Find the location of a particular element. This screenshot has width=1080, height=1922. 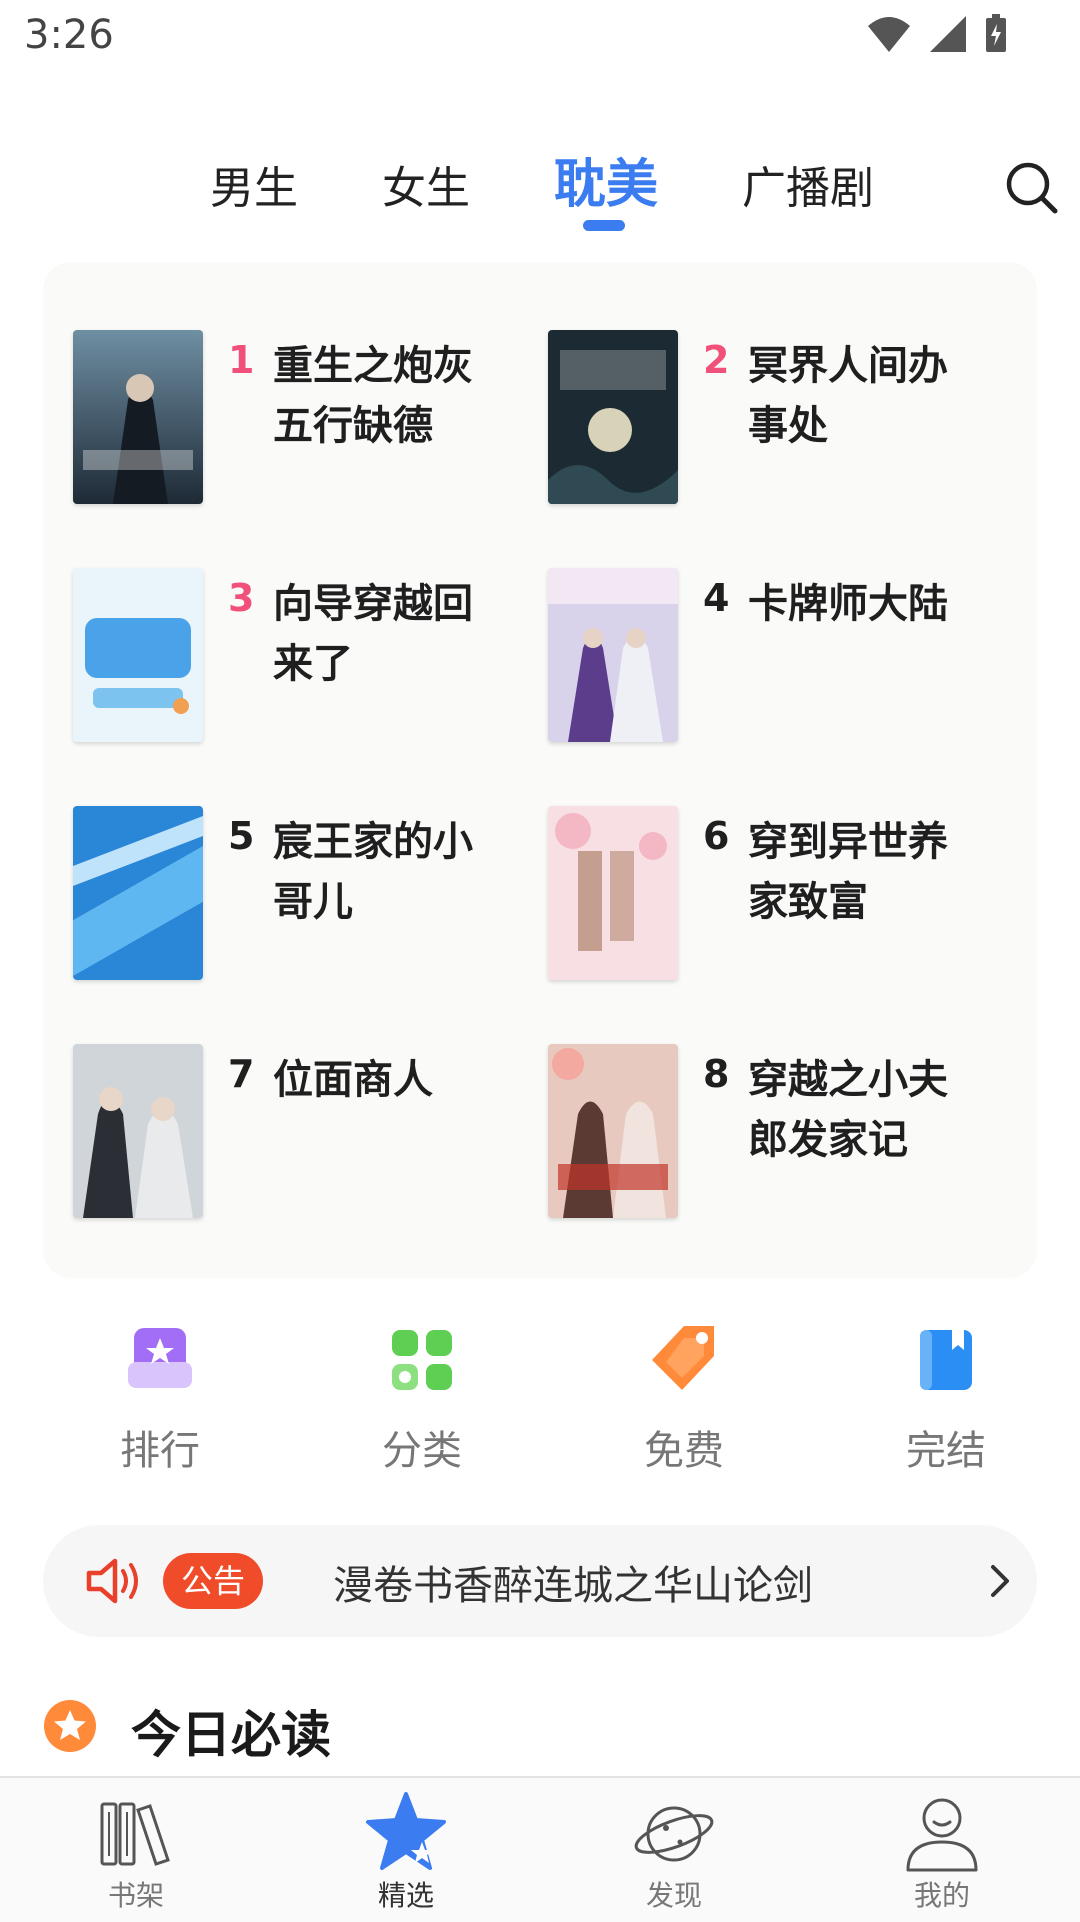

notice-text: 漫卷书香醉连城之华山论剑 is located at coordinates (573, 1586).